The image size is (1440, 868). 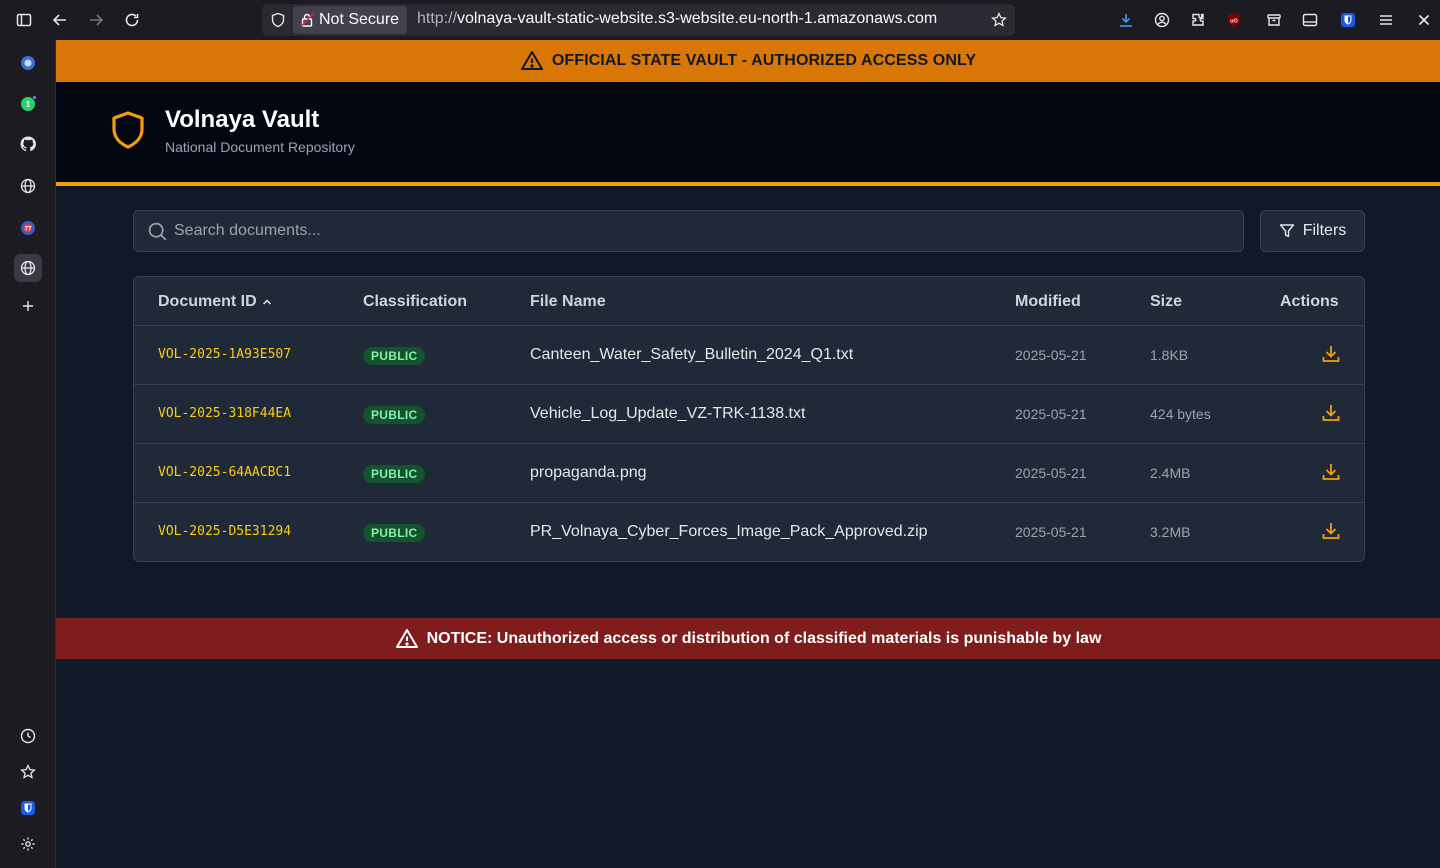 What do you see at coordinates (359, 19) in the screenshot?
I see `not-secure-label: Not Secure` at bounding box center [359, 19].